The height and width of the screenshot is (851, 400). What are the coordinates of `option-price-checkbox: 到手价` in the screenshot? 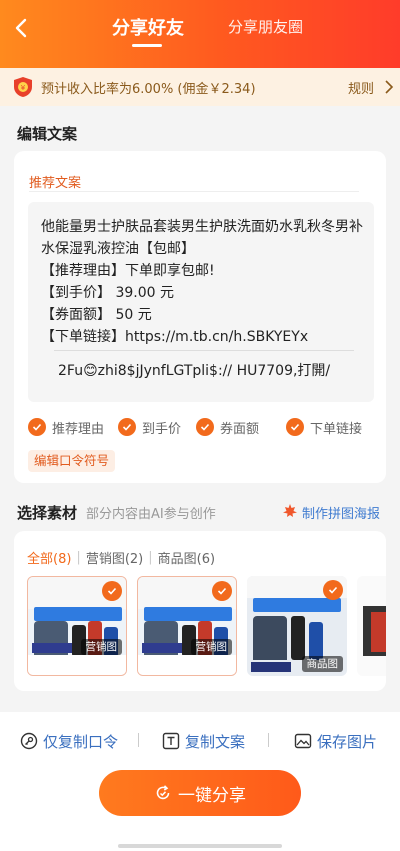 It's located at (149, 427).